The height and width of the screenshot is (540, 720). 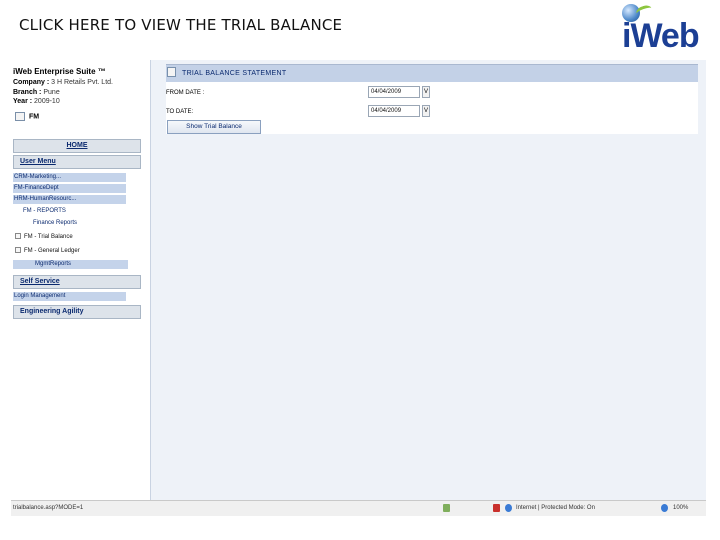 What do you see at coordinates (185, 93) in the screenshot?
I see `from-date-label: FROM DATE :` at bounding box center [185, 93].